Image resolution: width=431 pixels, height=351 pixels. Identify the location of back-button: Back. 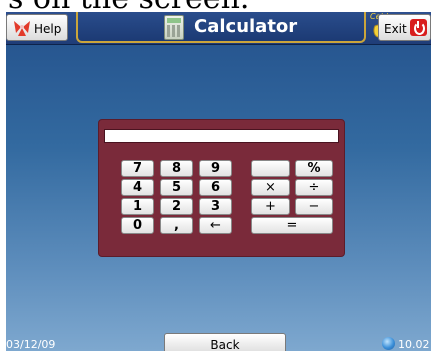
(225, 342).